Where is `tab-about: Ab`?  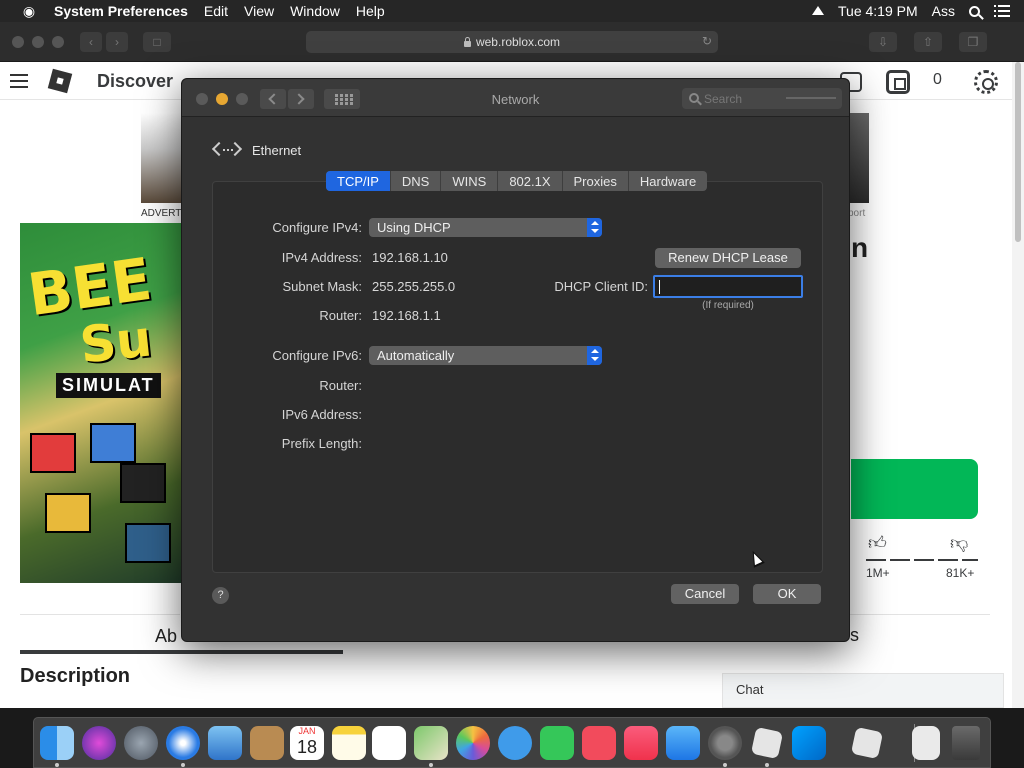 tab-about: Ab is located at coordinates (100, 634).